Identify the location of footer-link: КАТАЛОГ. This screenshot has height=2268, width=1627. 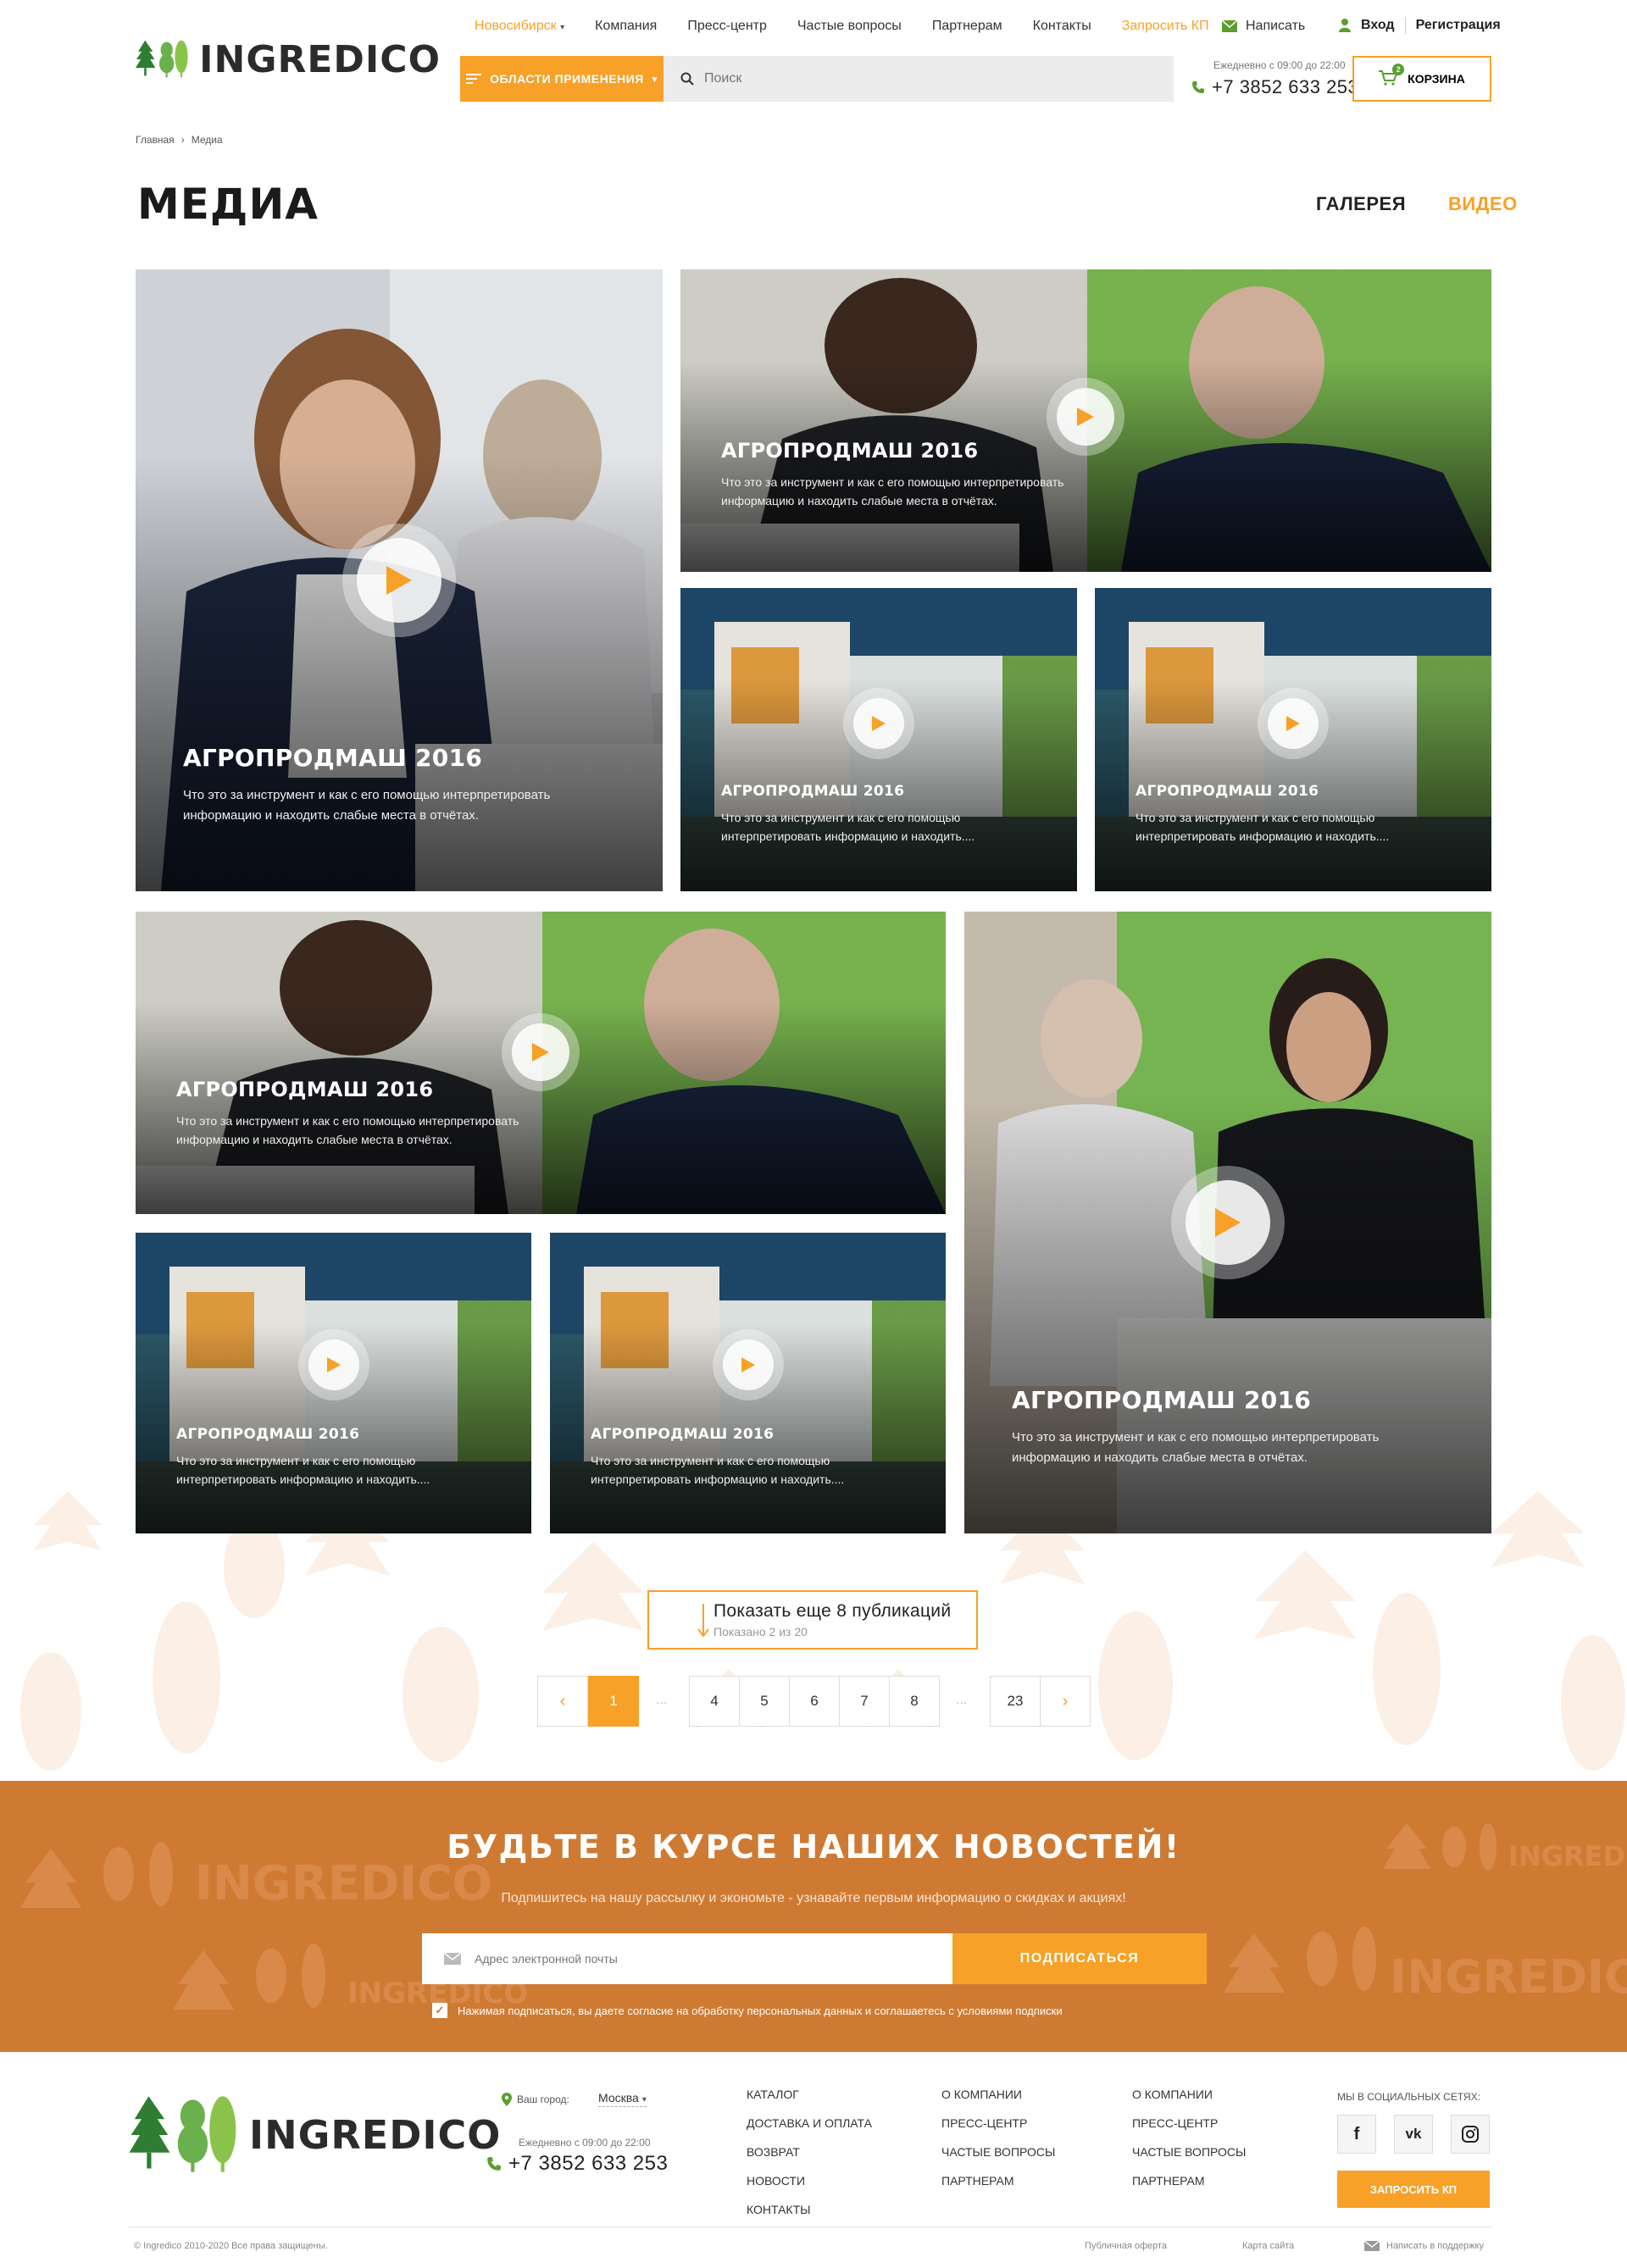
(810, 2094).